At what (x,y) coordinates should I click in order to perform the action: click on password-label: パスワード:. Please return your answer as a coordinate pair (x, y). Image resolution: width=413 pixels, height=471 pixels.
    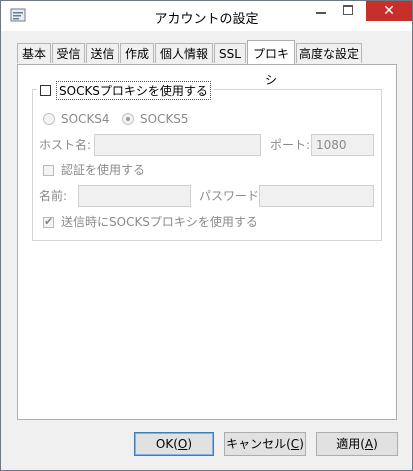
    Looking at the image, I should click on (231, 196).